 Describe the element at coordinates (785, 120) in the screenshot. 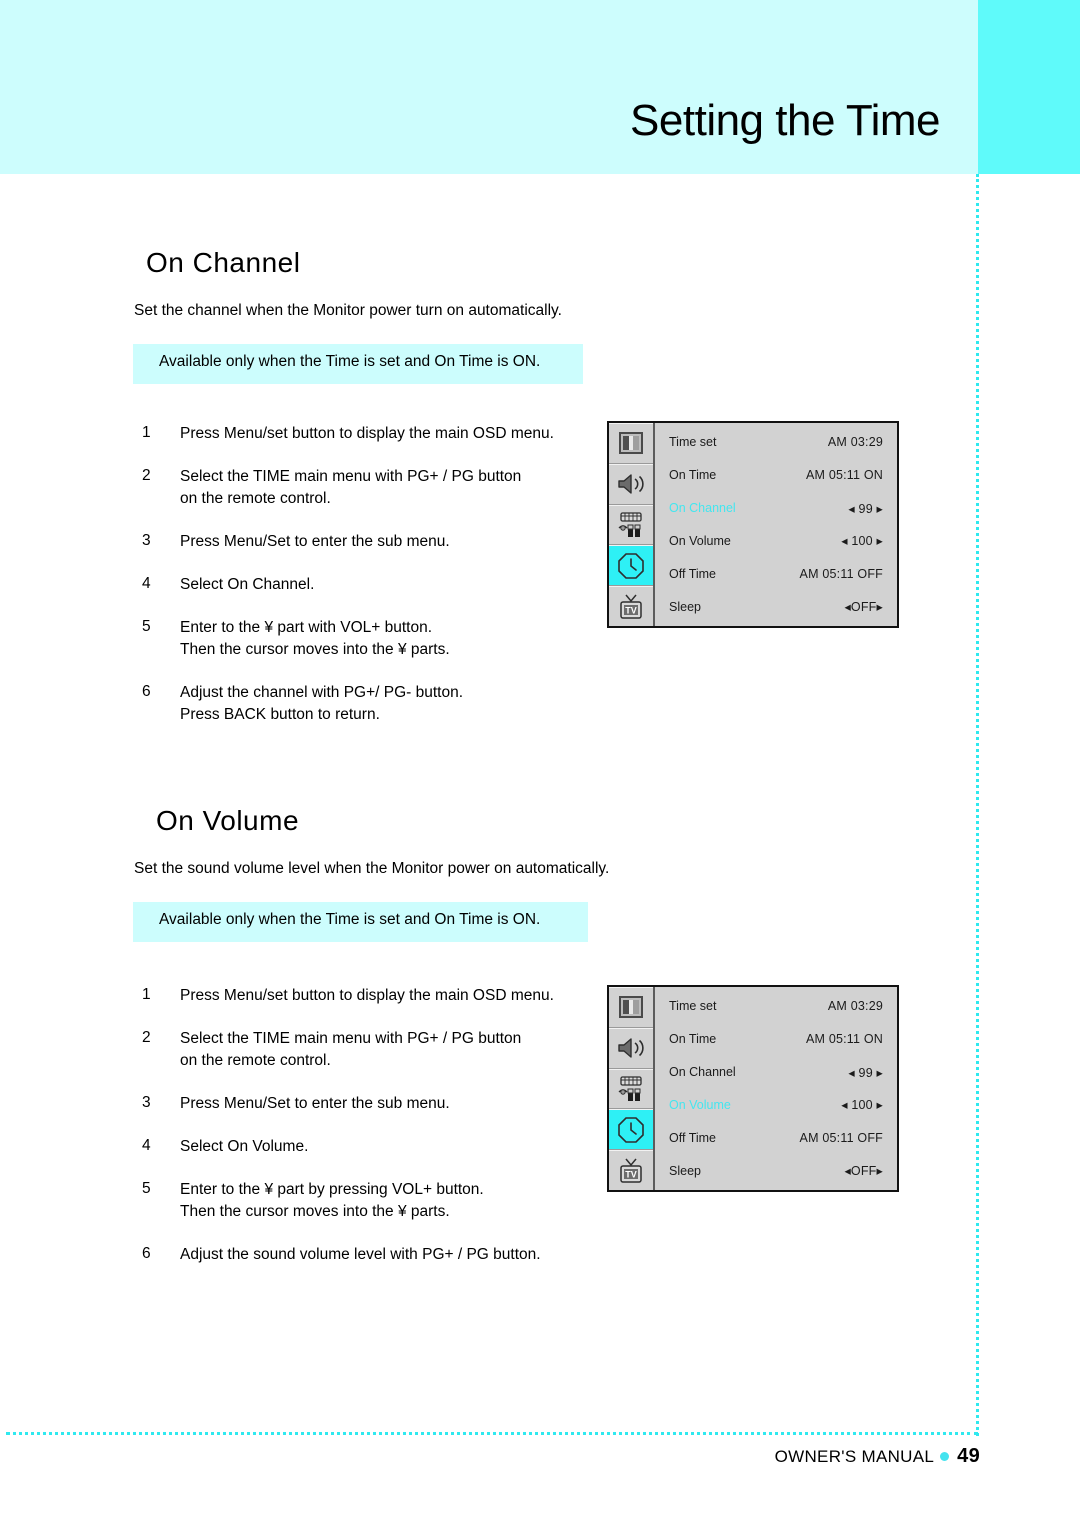

I see `page-title: Setting the Time` at that location.